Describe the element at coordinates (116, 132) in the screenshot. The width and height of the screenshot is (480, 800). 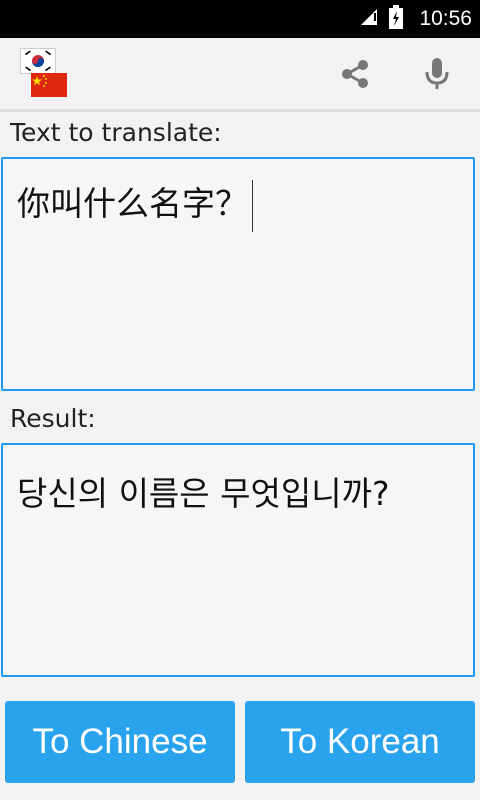
I see `input-label: Text to translate:` at that location.